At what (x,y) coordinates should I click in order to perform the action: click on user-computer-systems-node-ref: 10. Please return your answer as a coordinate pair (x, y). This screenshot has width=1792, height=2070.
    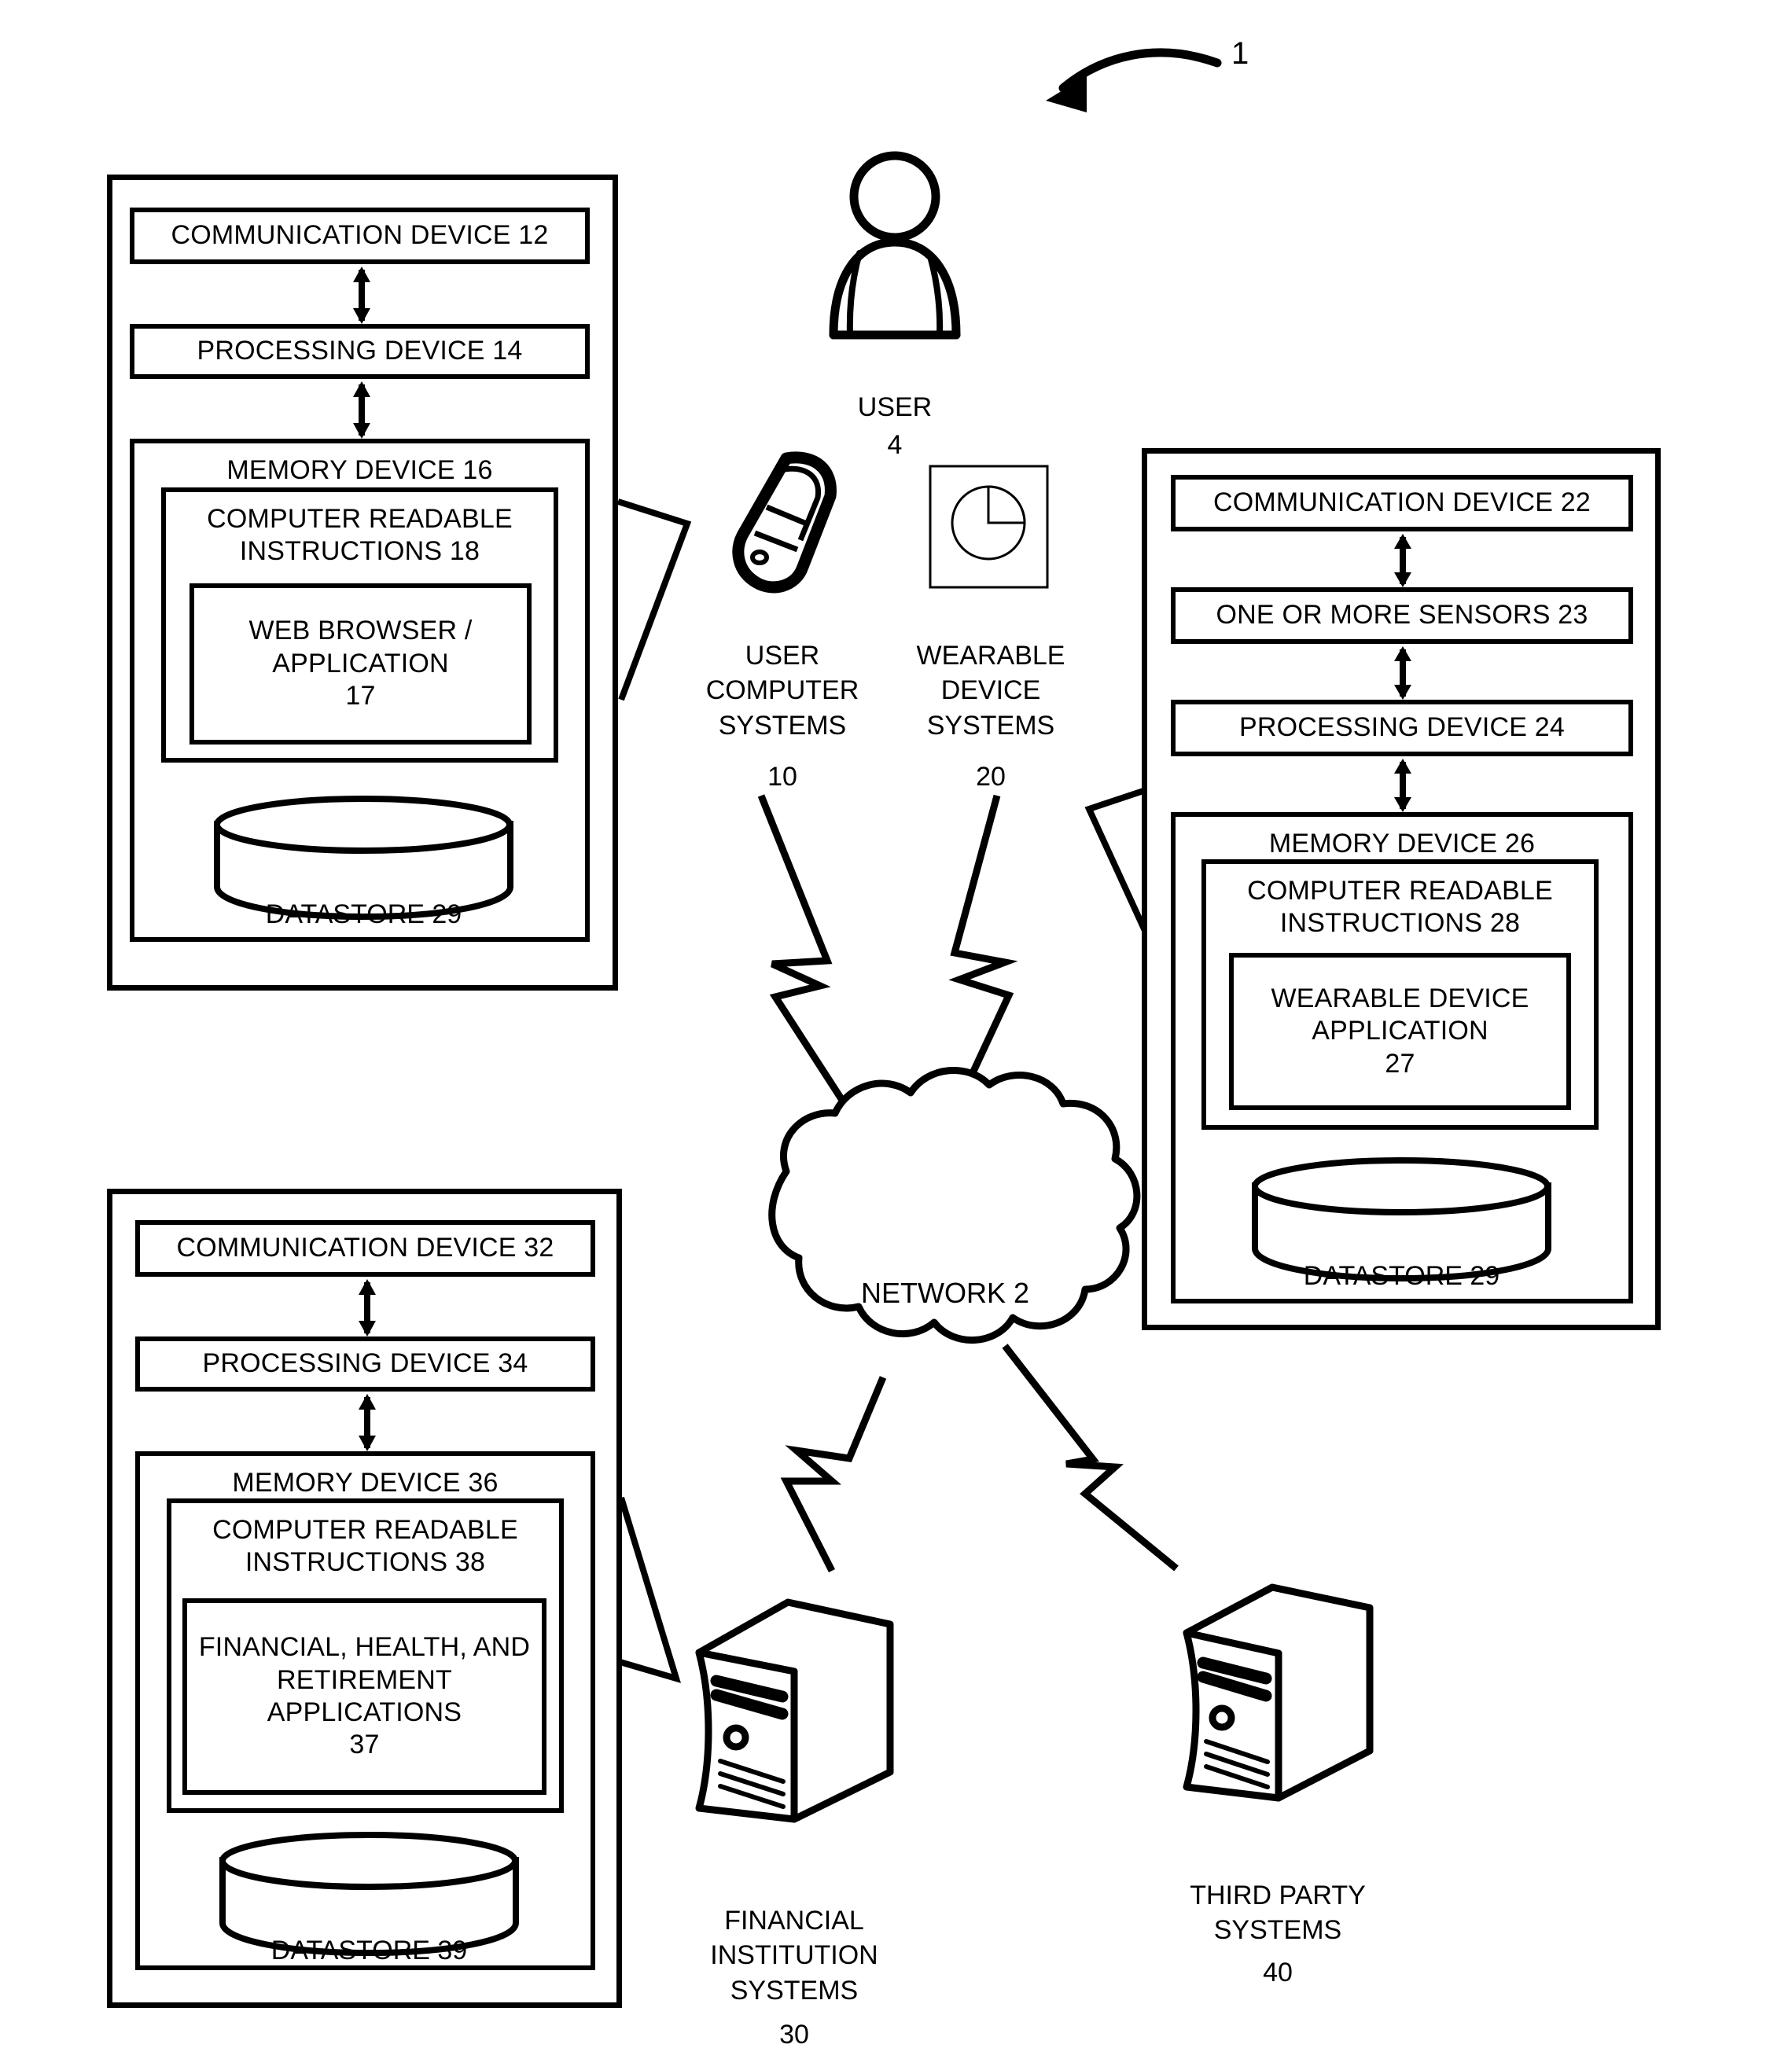
    Looking at the image, I should click on (782, 777).